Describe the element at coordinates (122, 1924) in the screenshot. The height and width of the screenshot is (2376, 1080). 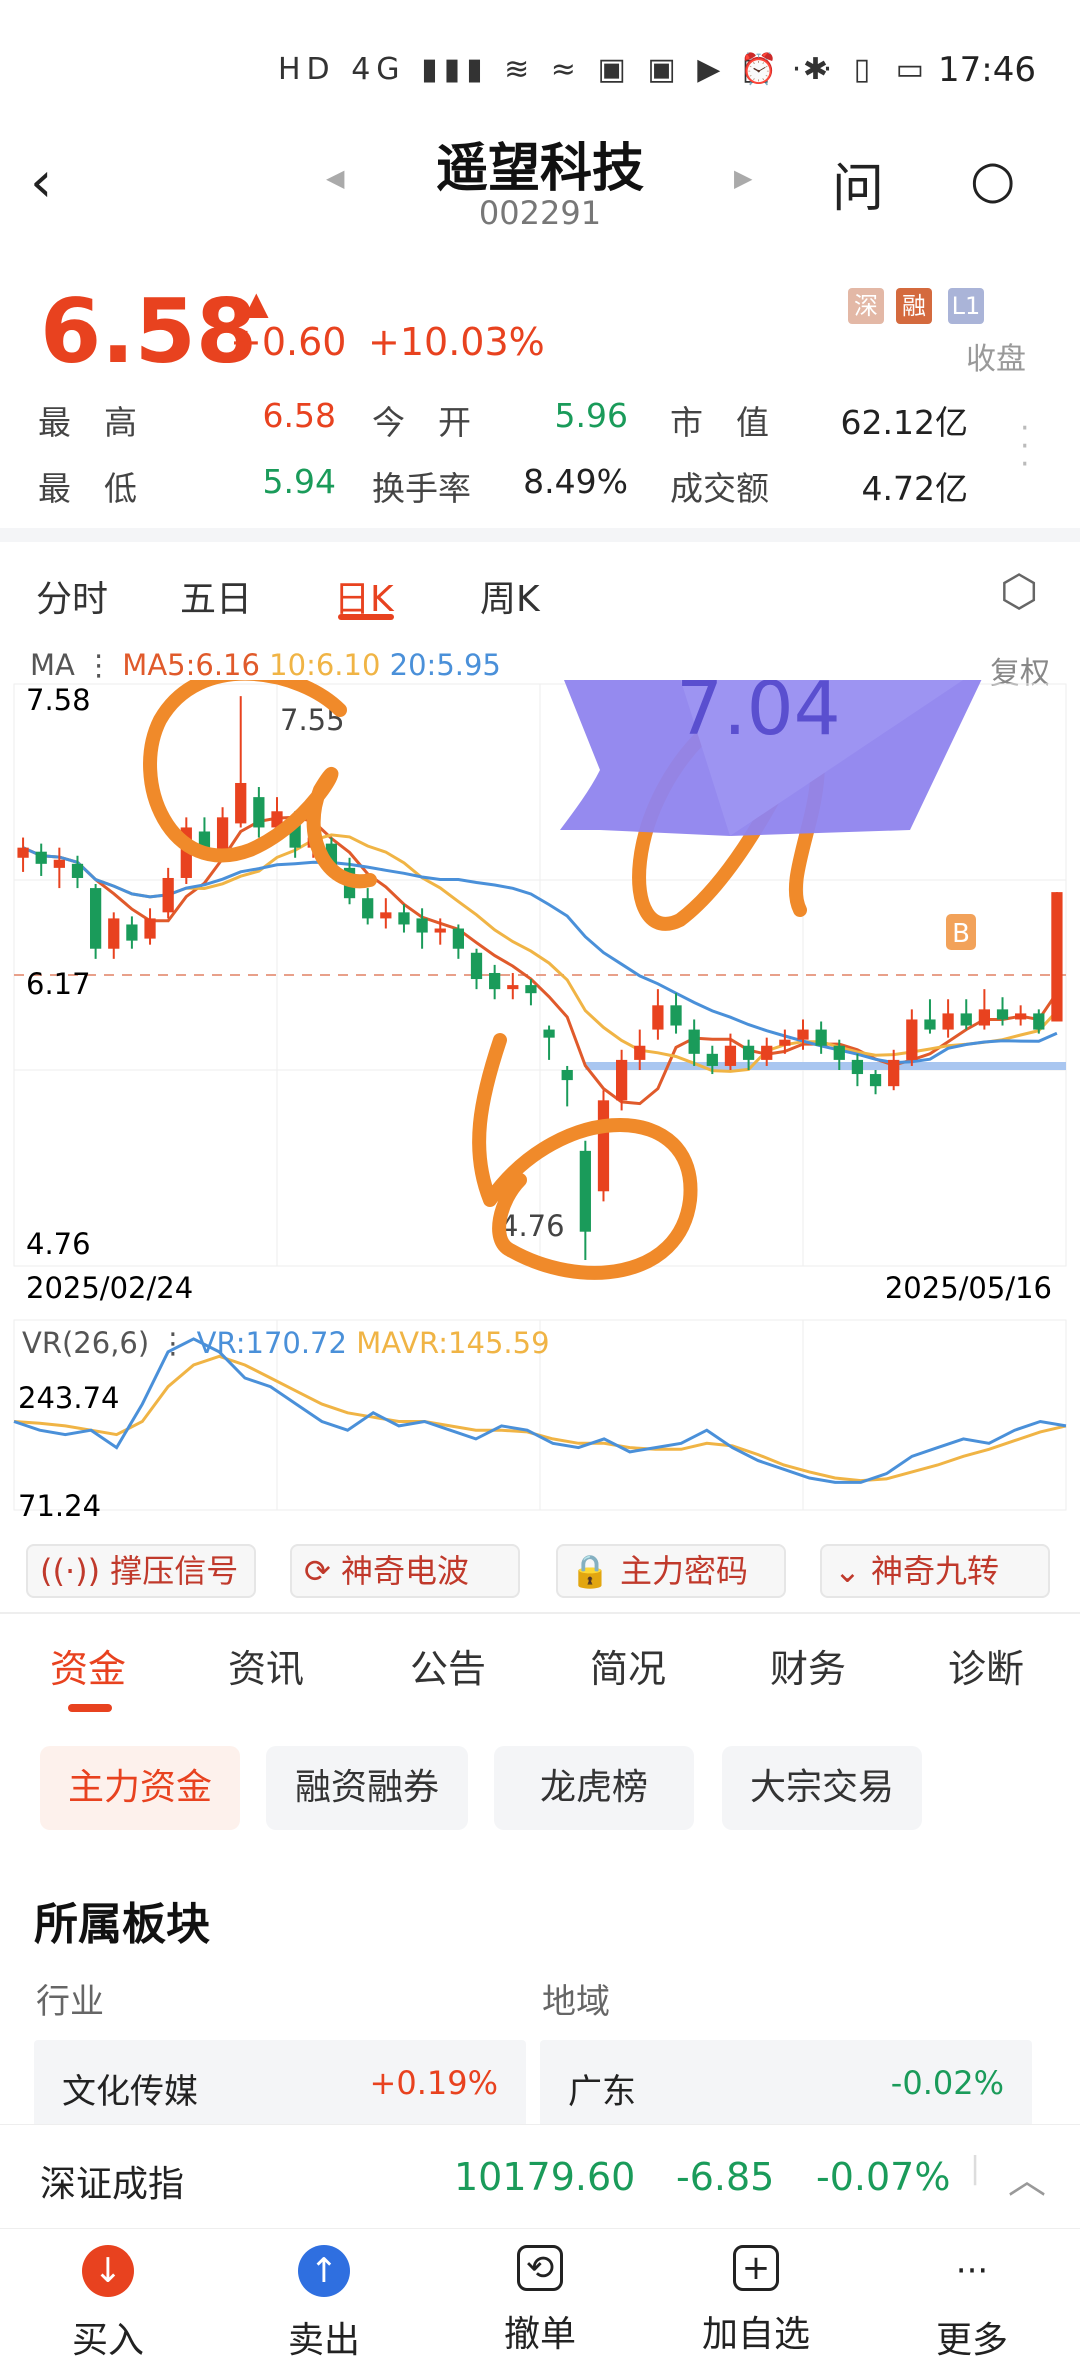
I see `sector-title: 所属板块` at that location.